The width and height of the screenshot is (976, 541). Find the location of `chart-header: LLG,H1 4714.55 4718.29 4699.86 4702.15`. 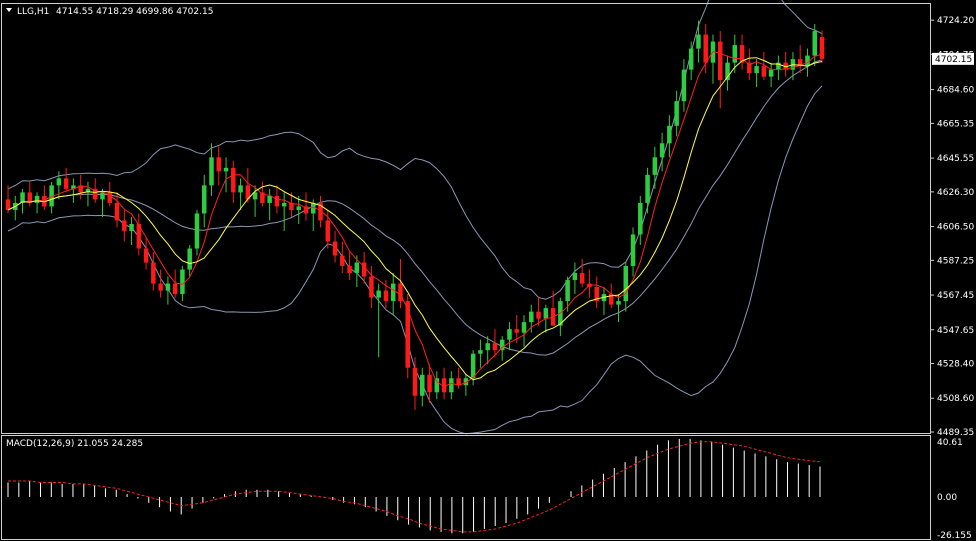

chart-header: LLG,H1 4714.55 4718.29 4699.86 4702.15 is located at coordinates (109, 12).